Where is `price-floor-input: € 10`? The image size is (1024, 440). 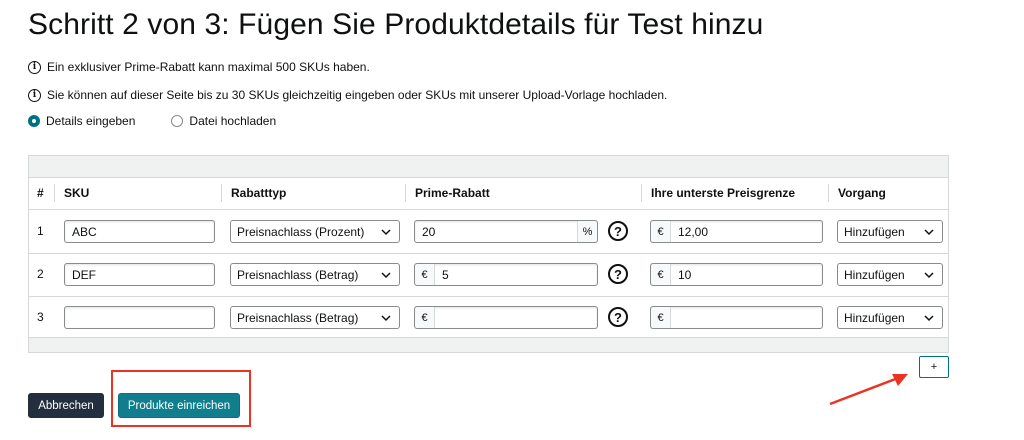
price-floor-input: € 10 is located at coordinates (736, 274).